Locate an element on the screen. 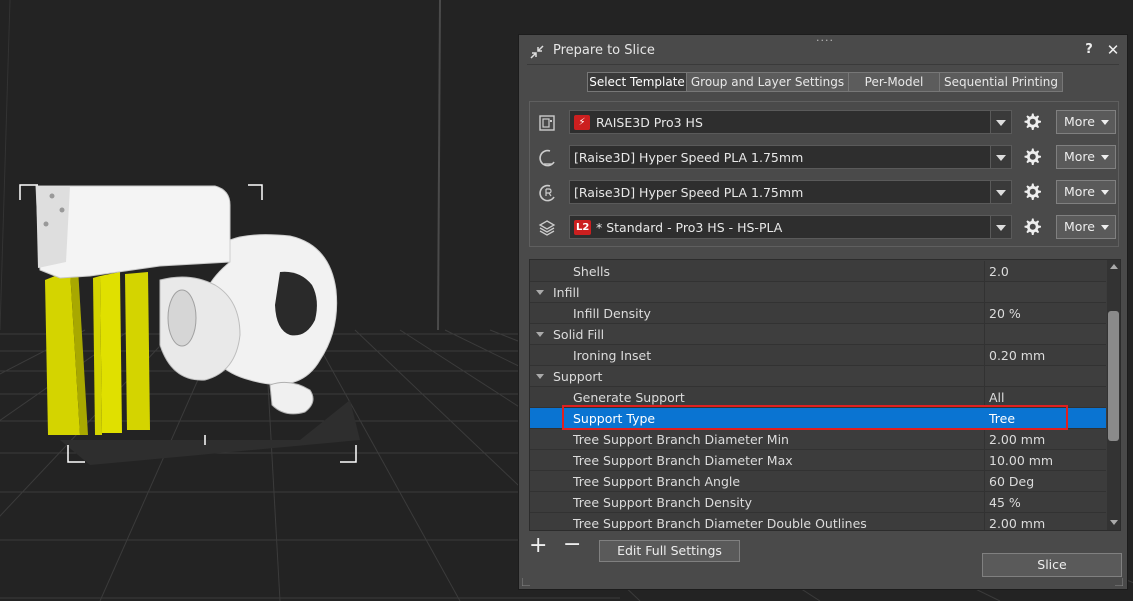  right-material-value: [Raise3D] Hyper Speed PLA 1.75mm is located at coordinates (689, 192).